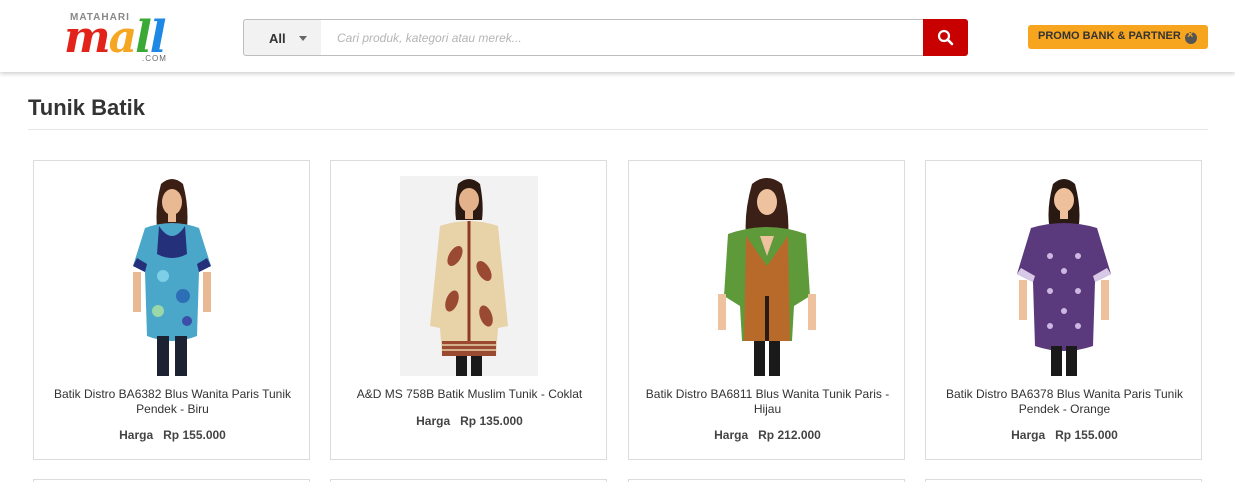 Image resolution: width=1235 pixels, height=482 pixels. Describe the element at coordinates (277, 38) in the screenshot. I see `search-category-label: All` at that location.